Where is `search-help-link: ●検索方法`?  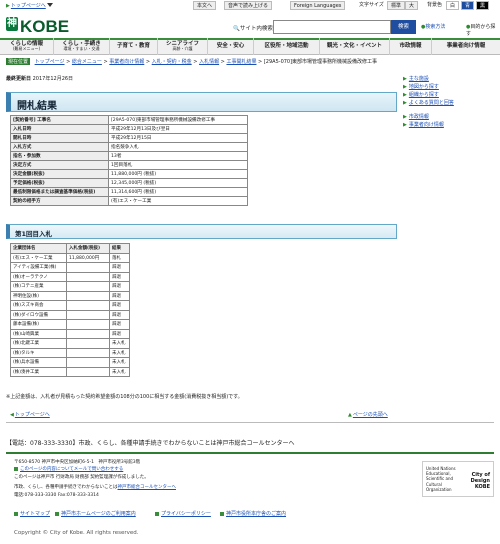
search-help-link: ●検索方法 is located at coordinates (433, 26).